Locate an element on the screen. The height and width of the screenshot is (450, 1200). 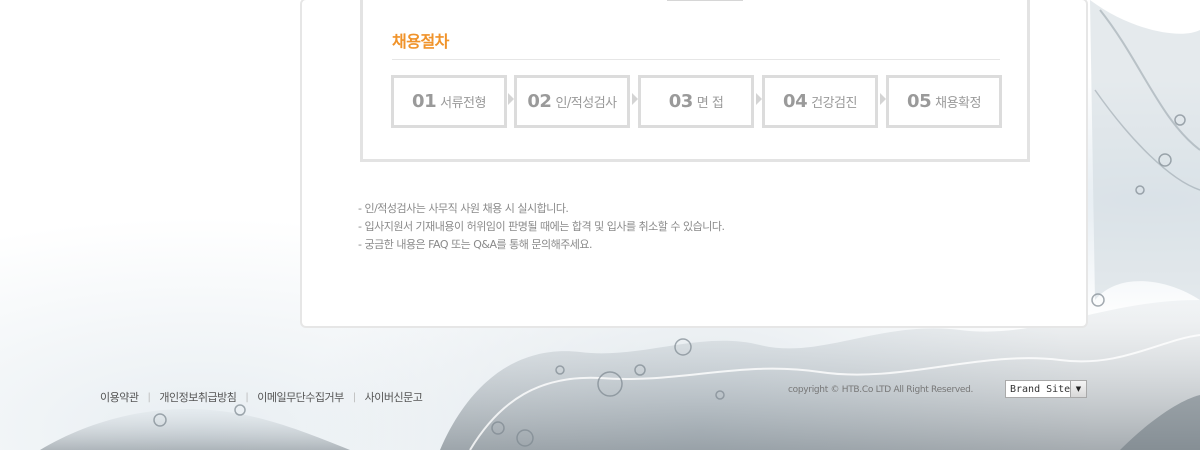
step-label: 인/적성검사 is located at coordinates (586, 103).